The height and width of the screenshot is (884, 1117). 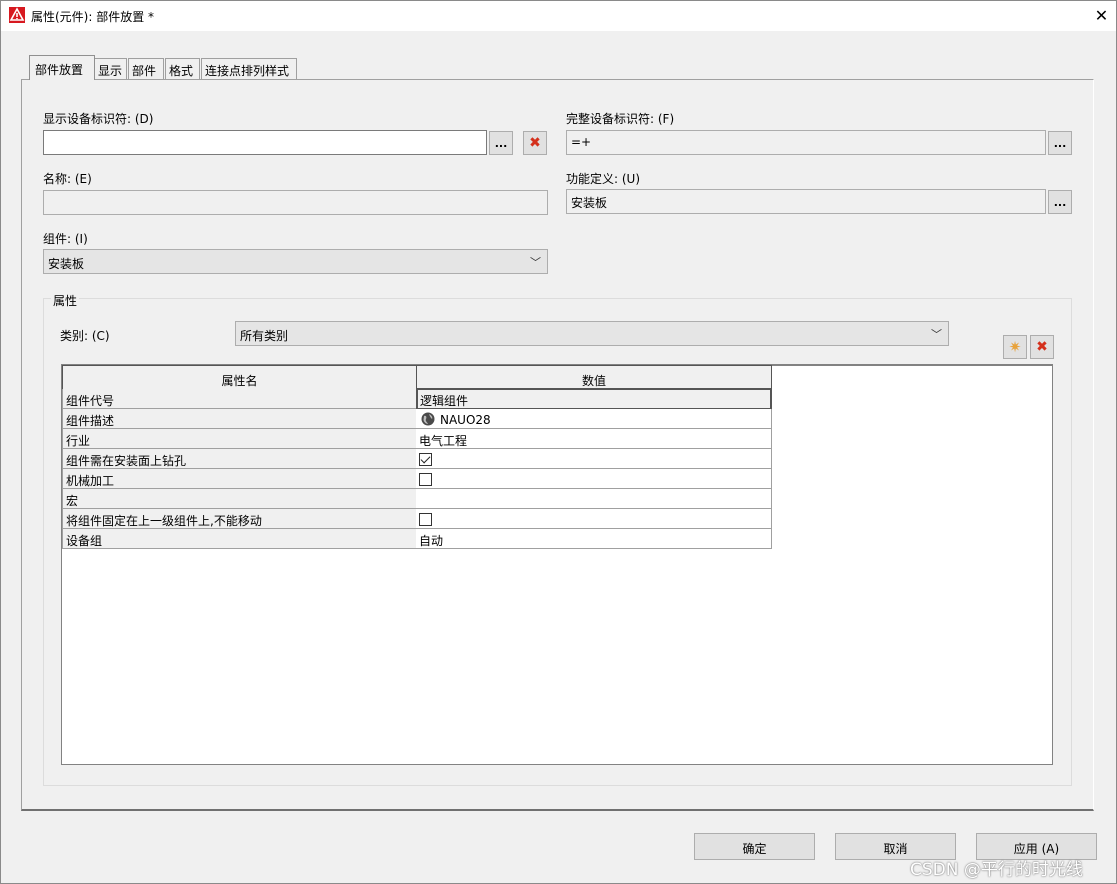 What do you see at coordinates (239, 539) in the screenshot?
I see `table-row-name: 设备组` at bounding box center [239, 539].